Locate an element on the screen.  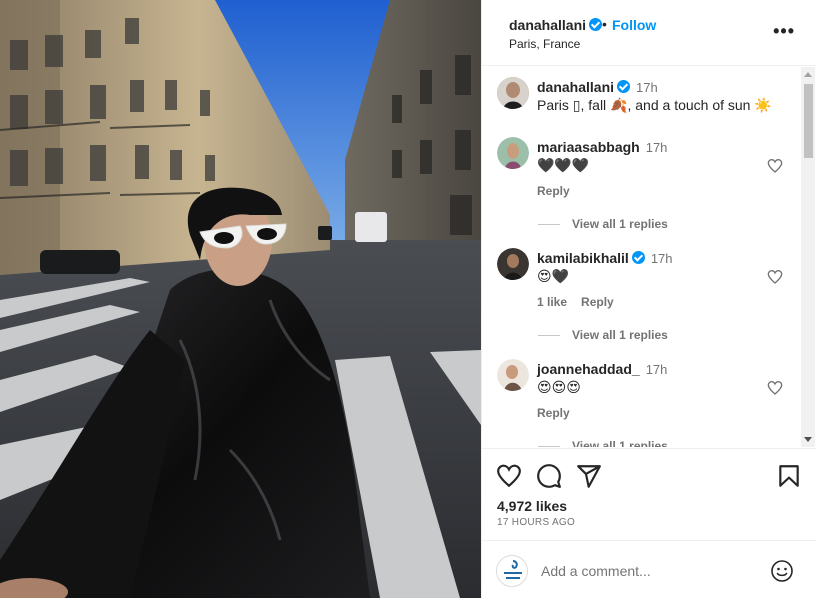
caption-time: 17h is located at coordinates (647, 87).